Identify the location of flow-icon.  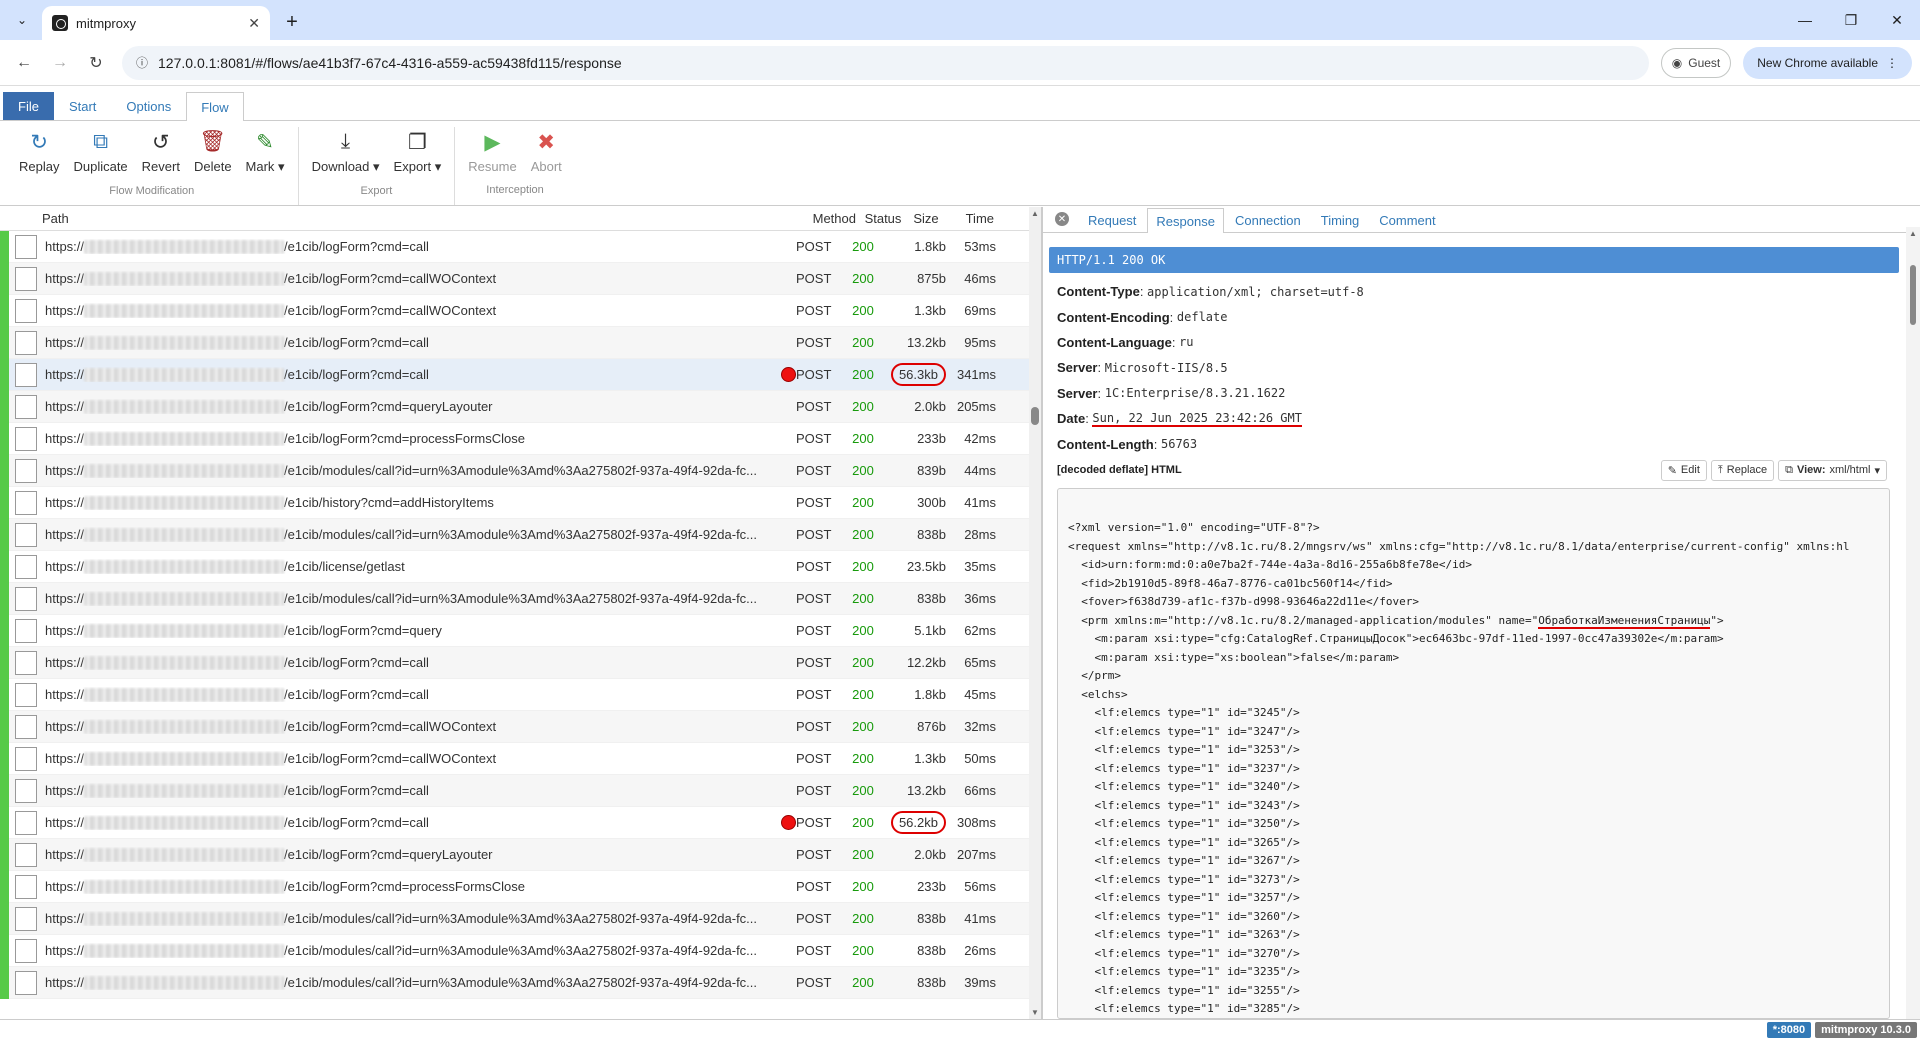
(26, 566).